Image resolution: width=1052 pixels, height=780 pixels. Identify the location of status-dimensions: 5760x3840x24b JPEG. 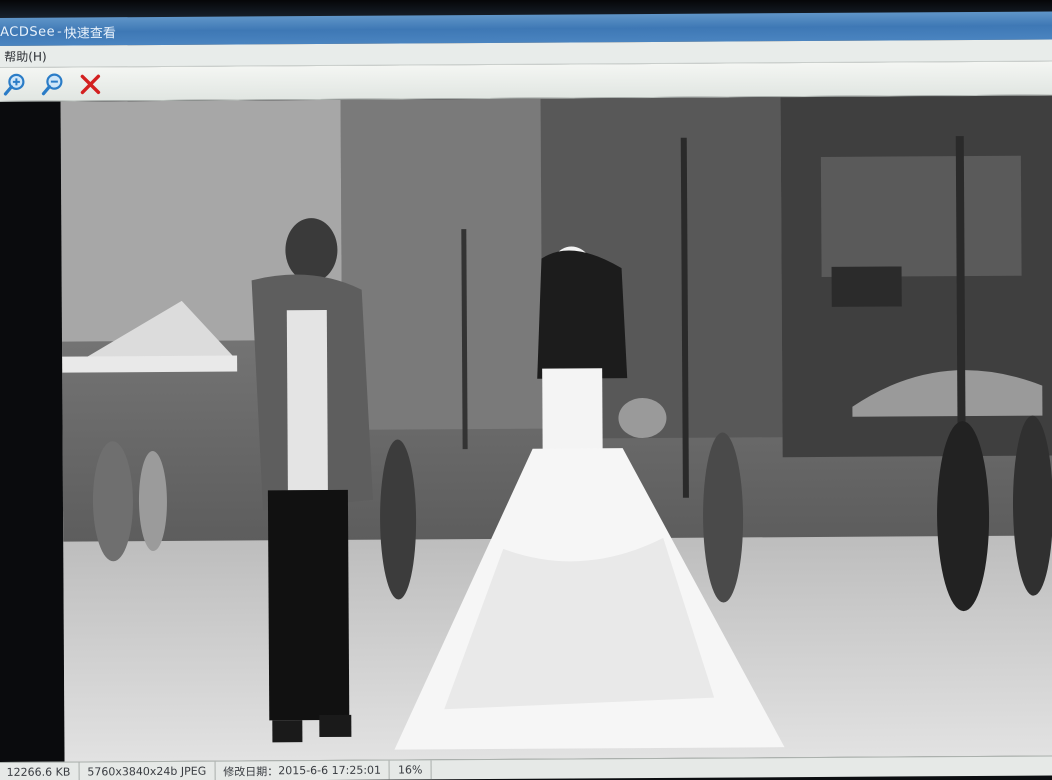
(147, 770).